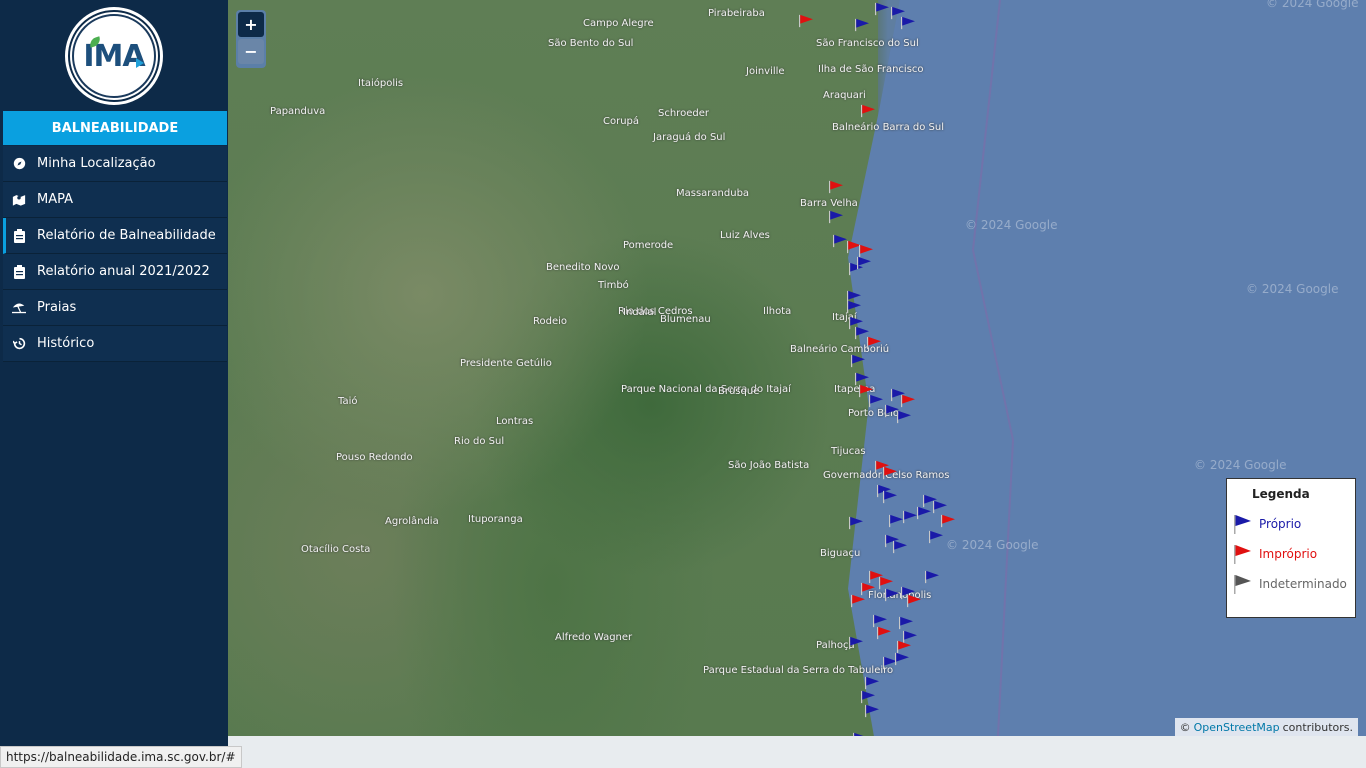 The image size is (1366, 768). What do you see at coordinates (1237, 727) in the screenshot?
I see `openstreetmap-link: OpenStreetMap` at bounding box center [1237, 727].